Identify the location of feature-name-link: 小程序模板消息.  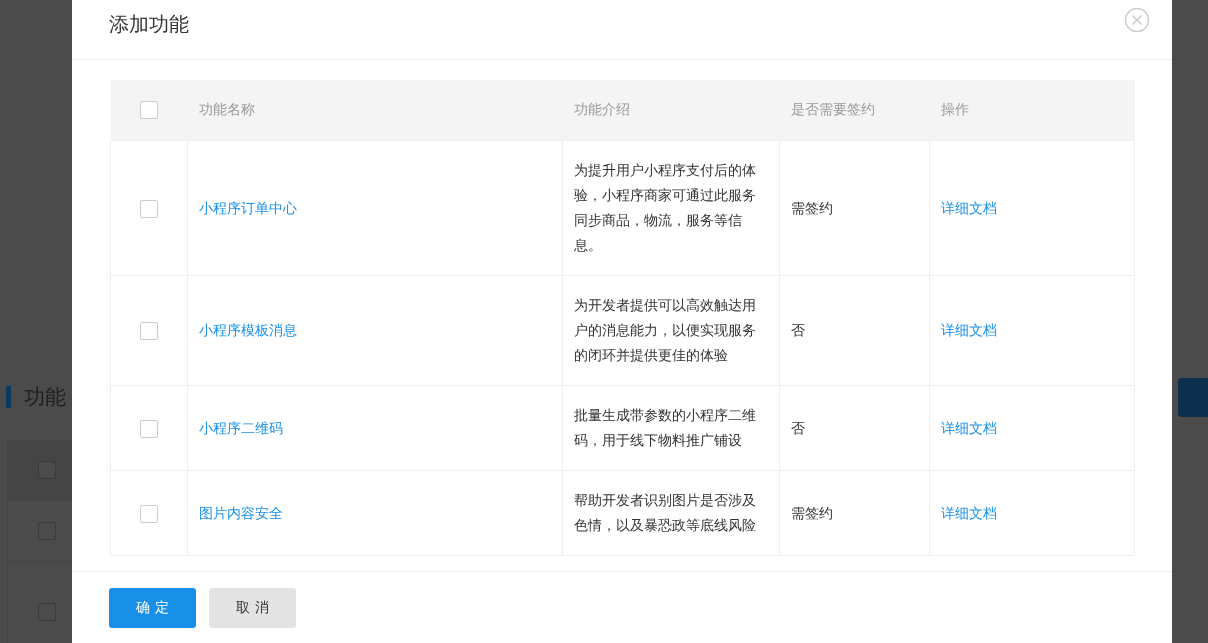
(248, 330).